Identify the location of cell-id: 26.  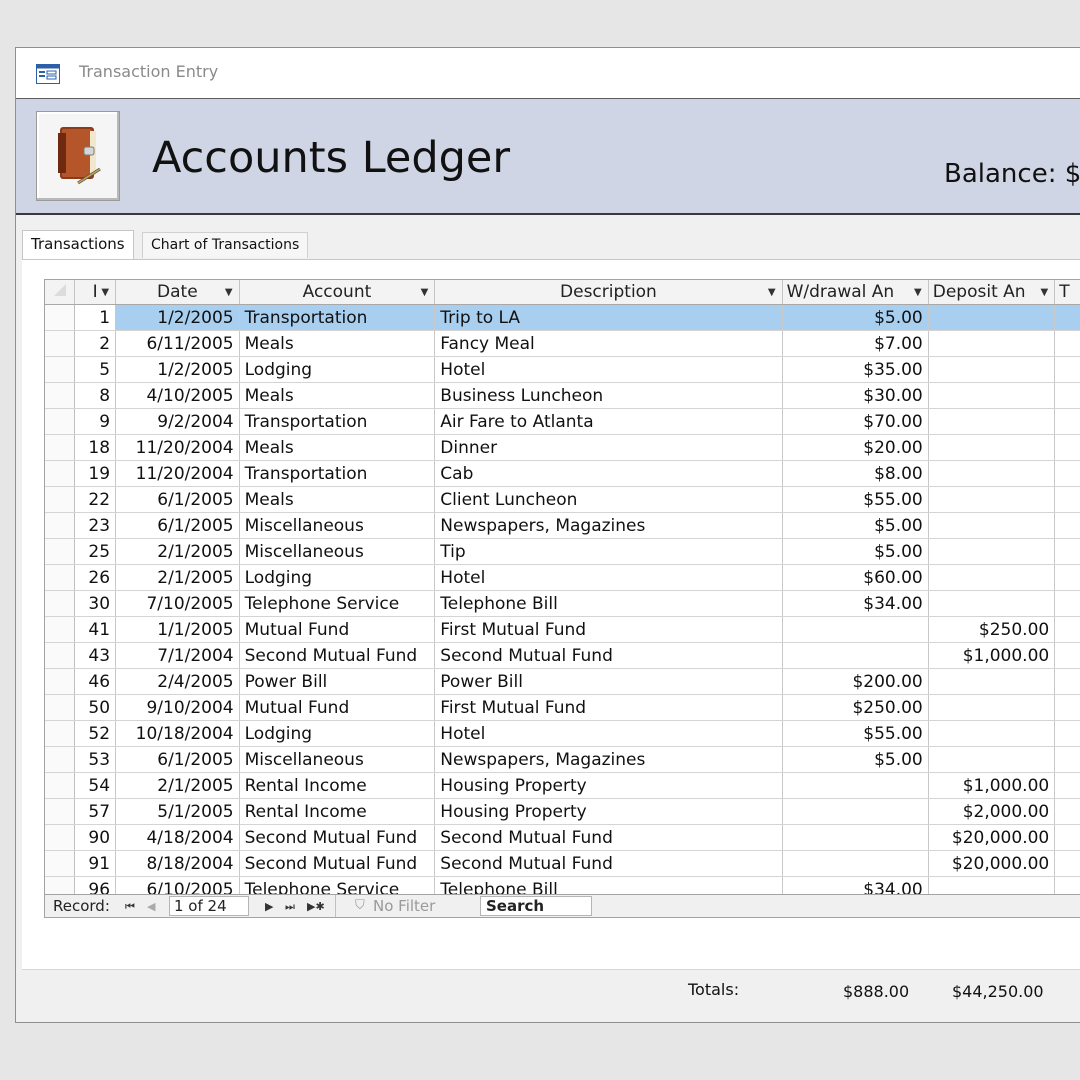
(95, 577).